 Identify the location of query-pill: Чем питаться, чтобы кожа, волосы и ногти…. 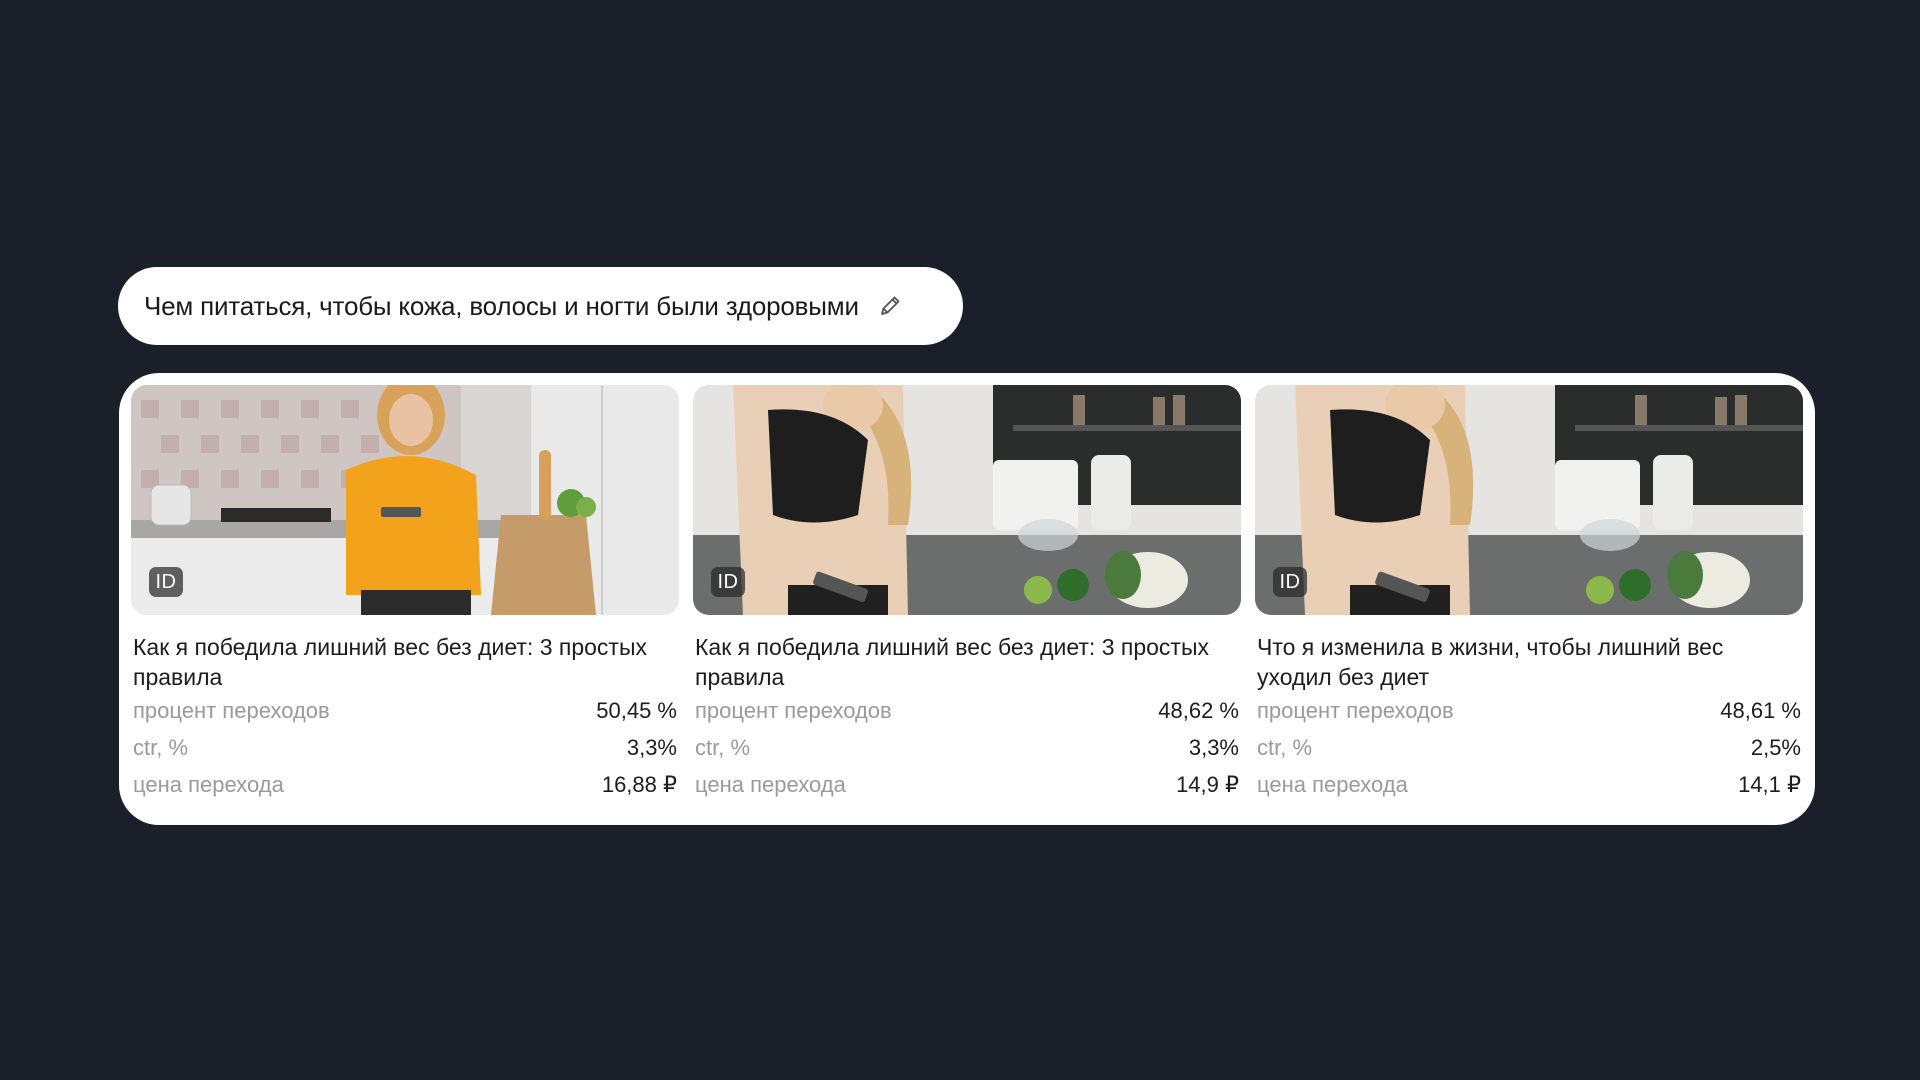
(540, 306).